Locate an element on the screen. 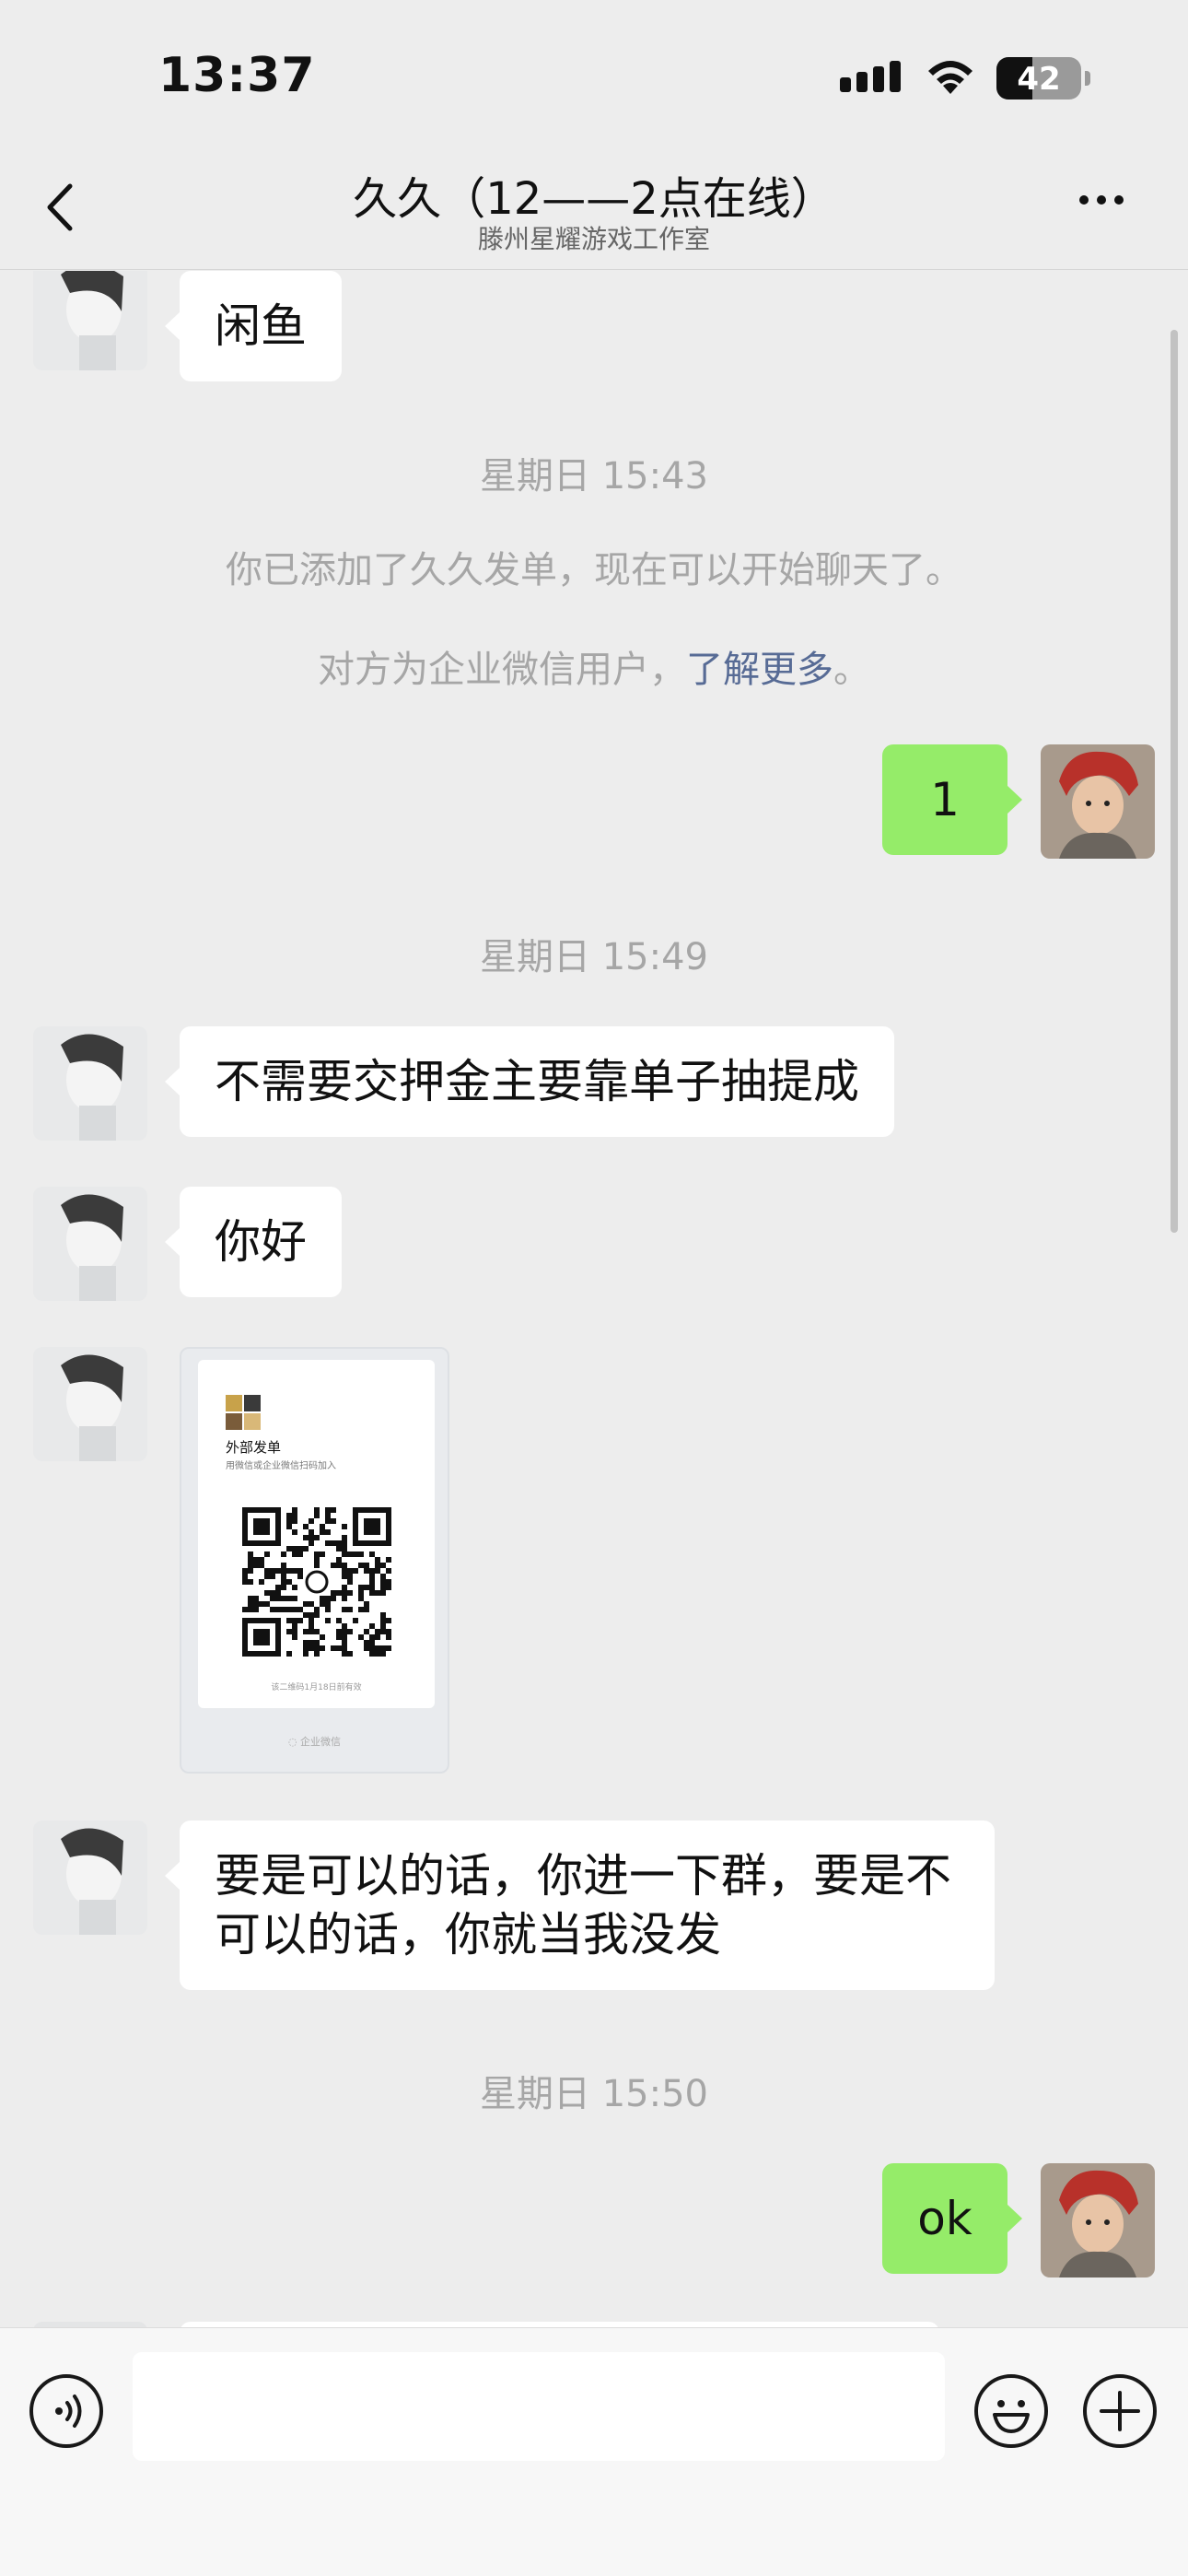 This screenshot has width=1188, height=2576. message-input is located at coordinates (539, 2406).